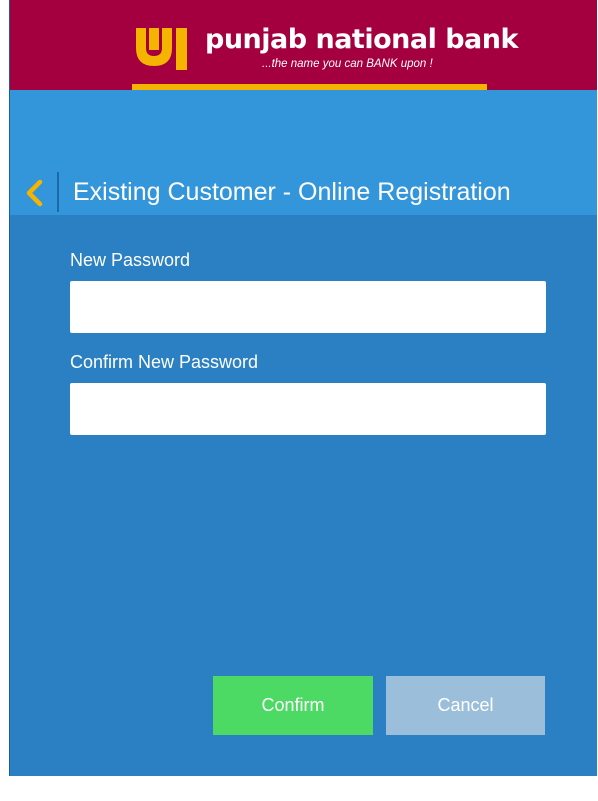 The width and height of the screenshot is (598, 801). I want to click on confirm-password-input, so click(308, 409).